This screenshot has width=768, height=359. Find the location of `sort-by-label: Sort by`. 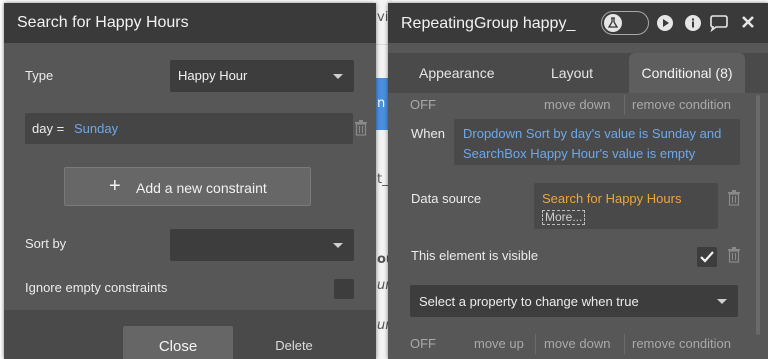

sort-by-label: Sort by is located at coordinates (46, 243).